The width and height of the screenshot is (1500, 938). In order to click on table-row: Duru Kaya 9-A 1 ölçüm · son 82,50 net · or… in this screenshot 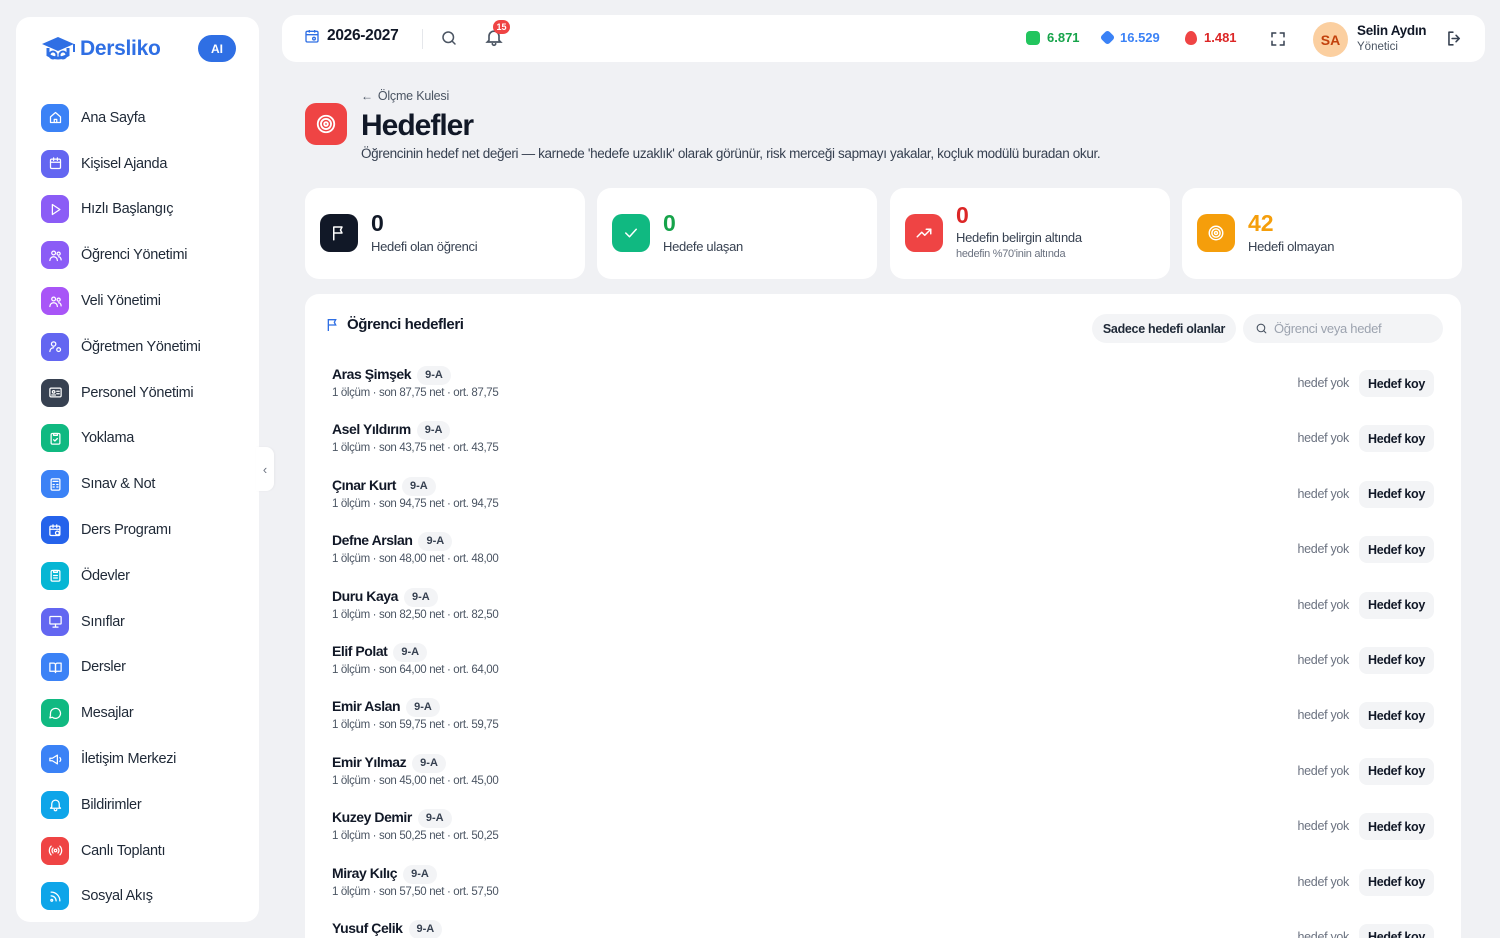, I will do `click(883, 609)`.